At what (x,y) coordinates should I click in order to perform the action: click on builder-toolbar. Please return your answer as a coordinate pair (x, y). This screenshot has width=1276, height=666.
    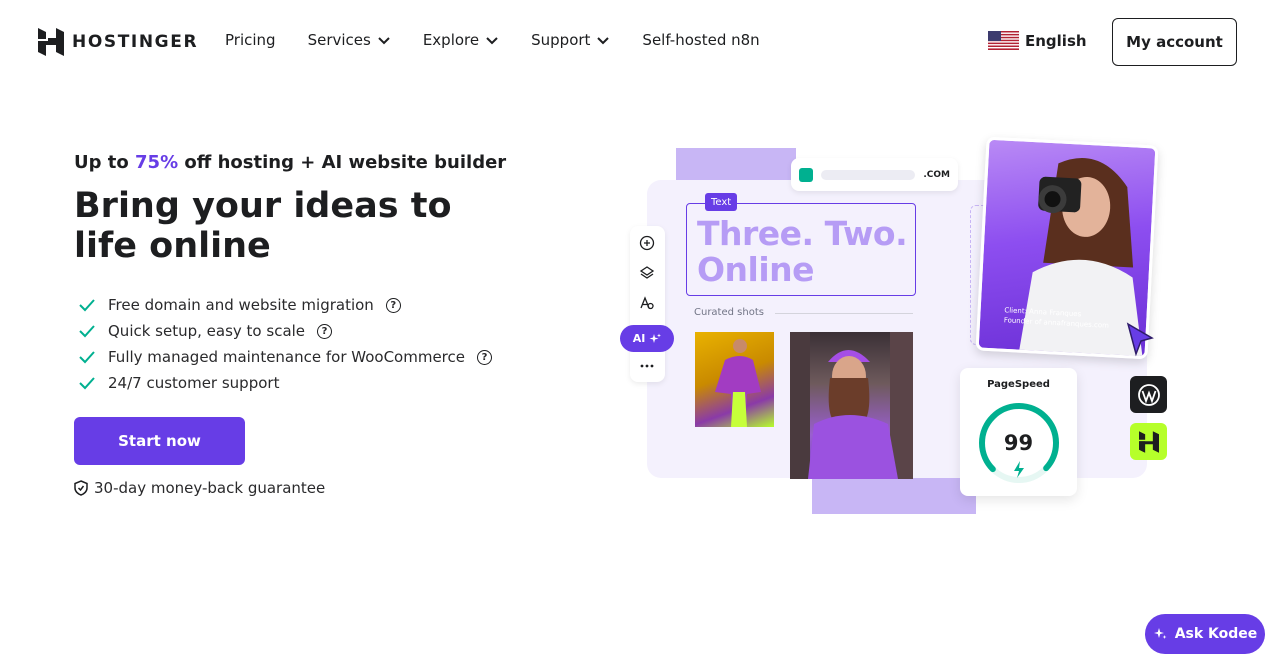
    Looking at the image, I should click on (647, 304).